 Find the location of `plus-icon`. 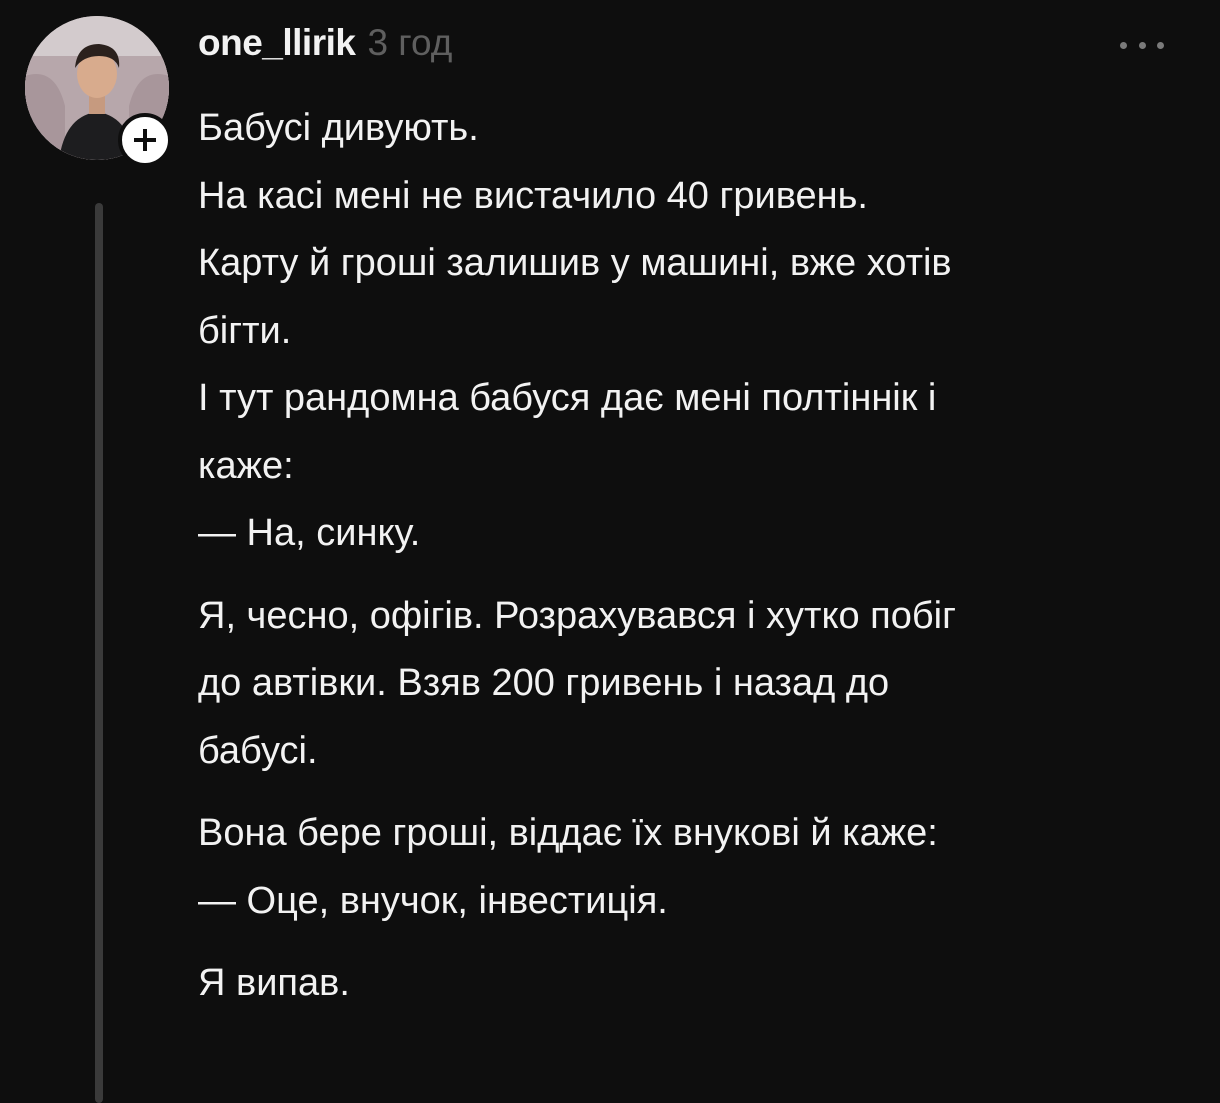

plus-icon is located at coordinates (145, 140).